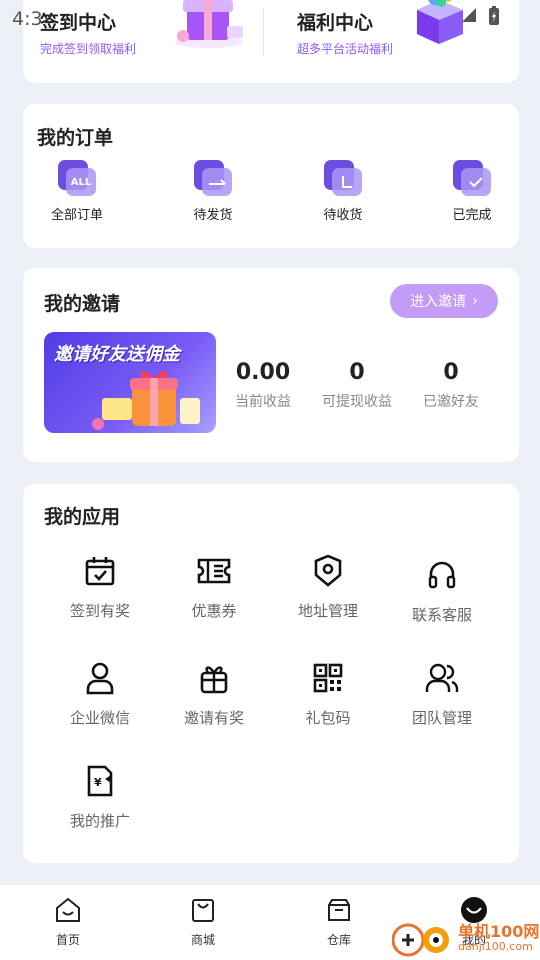 Image resolution: width=540 pixels, height=960 pixels. Describe the element at coordinates (213, 179) in the screenshot. I see `to-ship-icon` at that location.